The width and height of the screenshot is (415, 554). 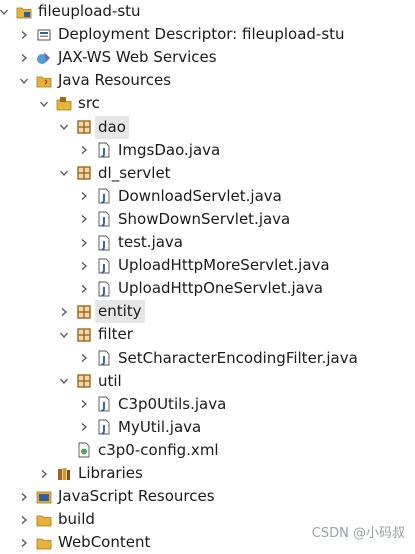 What do you see at coordinates (95, 334) in the screenshot?
I see `tree-row: filter` at bounding box center [95, 334].